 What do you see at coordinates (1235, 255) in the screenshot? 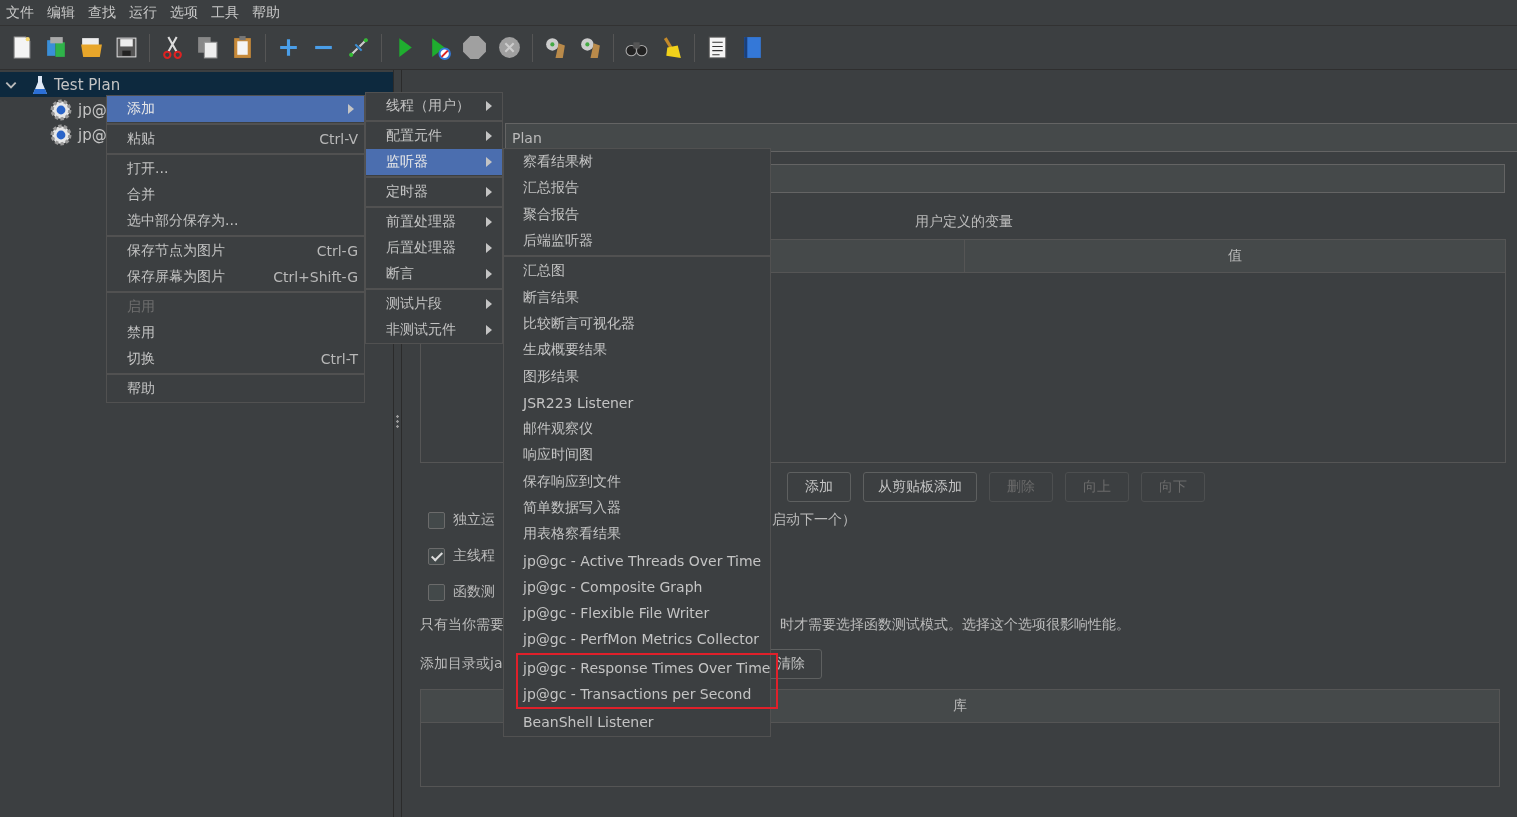
I see `column-header: 值` at bounding box center [1235, 255].